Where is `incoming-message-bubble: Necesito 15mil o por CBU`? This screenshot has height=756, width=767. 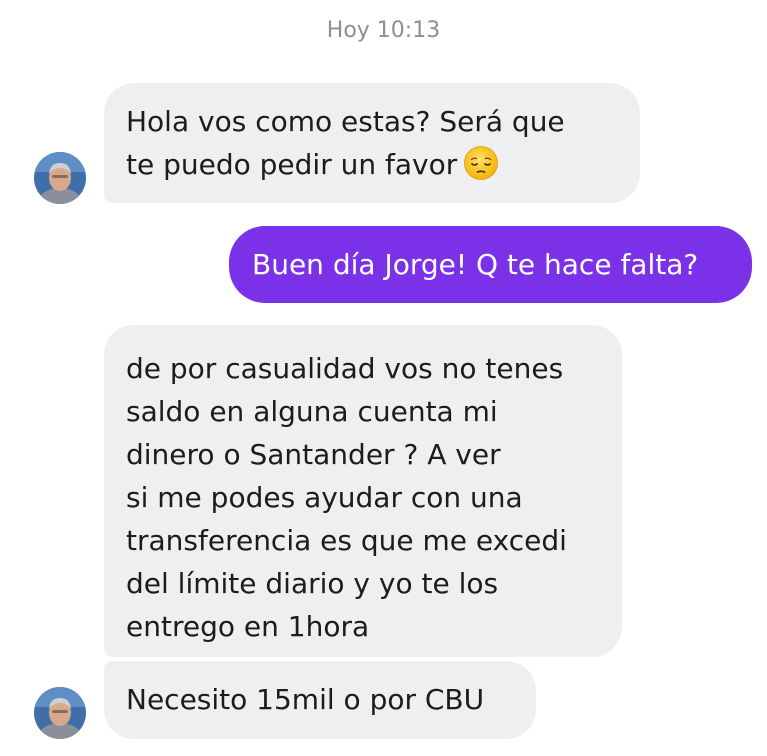 incoming-message-bubble: Necesito 15mil o por CBU is located at coordinates (320, 700).